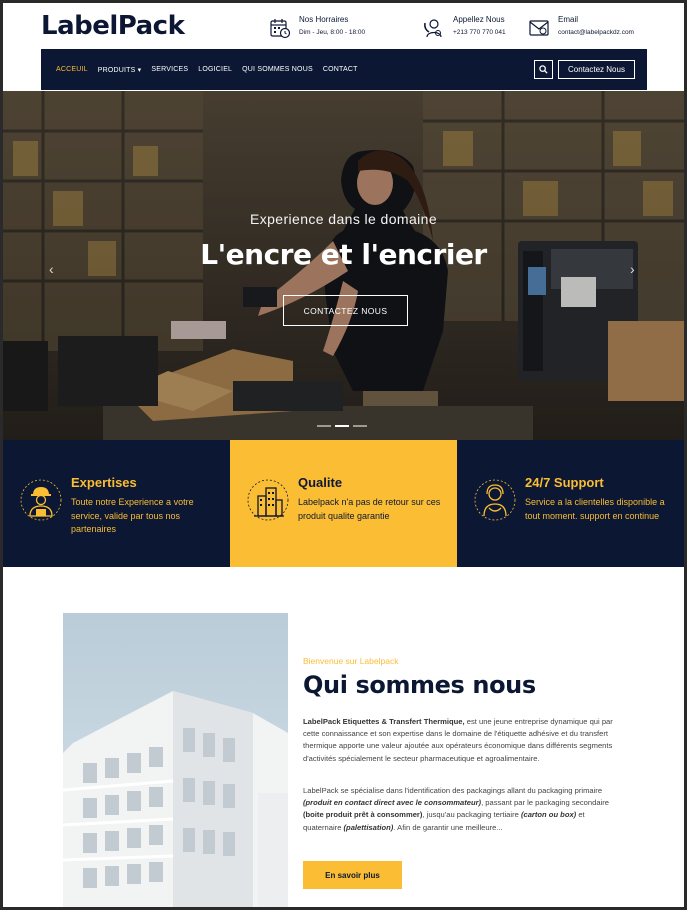 The width and height of the screenshot is (687, 910). Describe the element at coordinates (343, 254) in the screenshot. I see `hero-title: L'encre et l'encrier` at that location.